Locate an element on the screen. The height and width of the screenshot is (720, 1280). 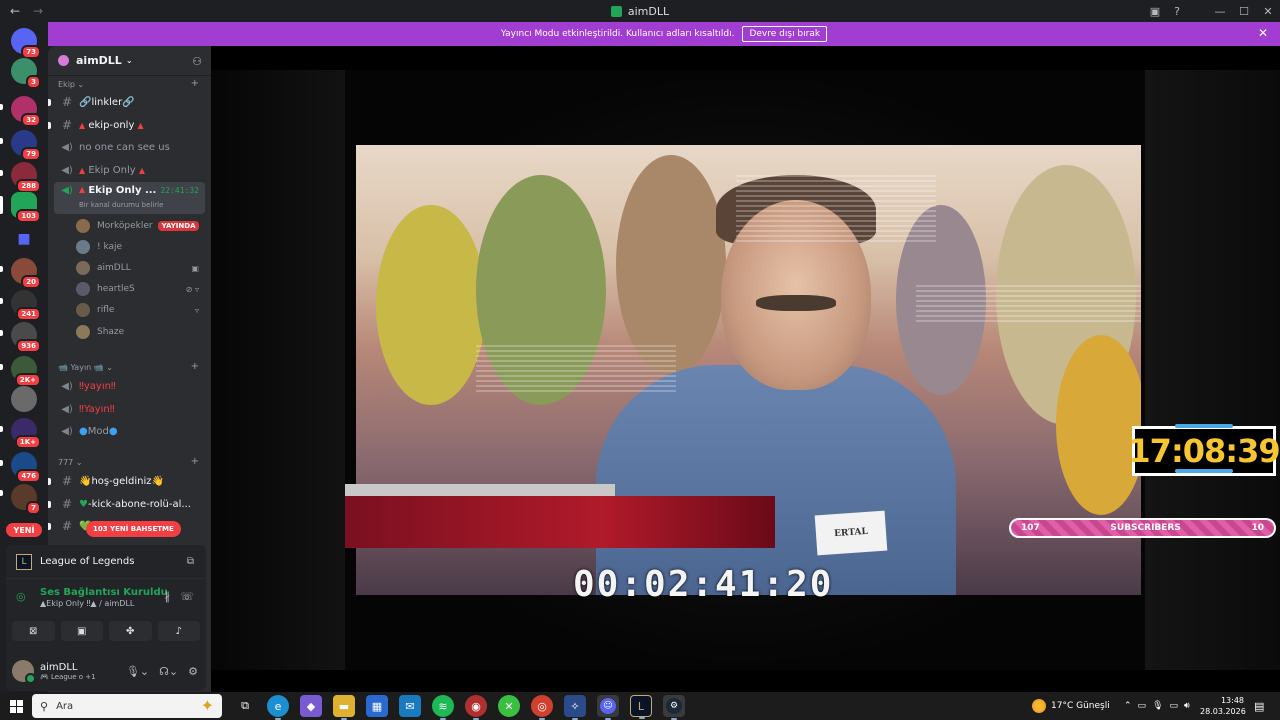
copilot-icon: ◆ is located at coordinates (311, 706).